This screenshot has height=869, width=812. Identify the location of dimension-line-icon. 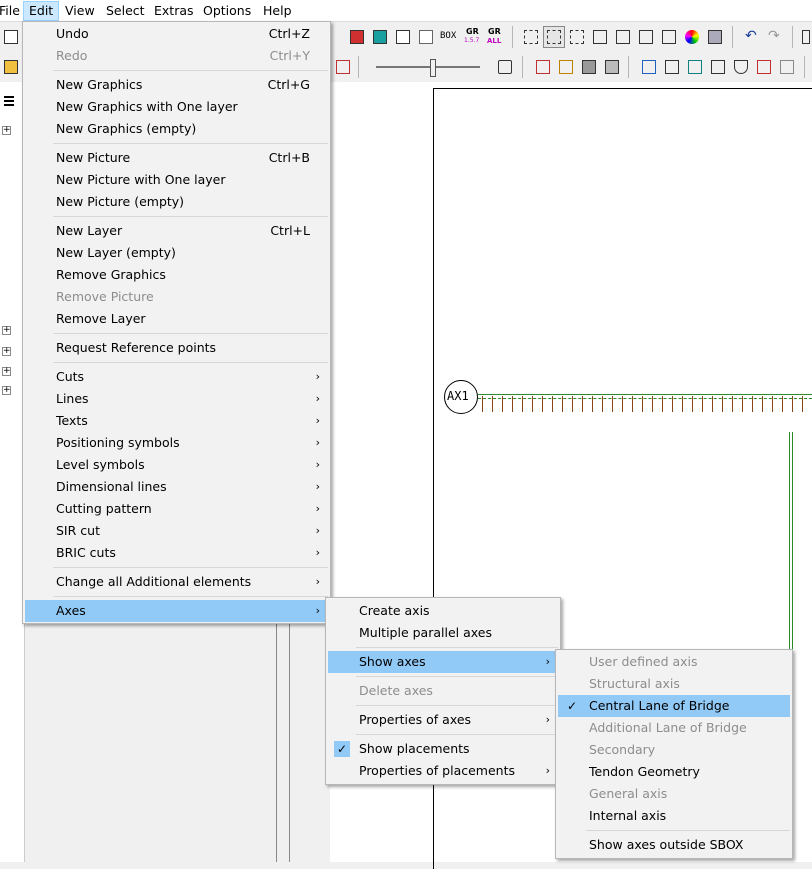
(566, 67).